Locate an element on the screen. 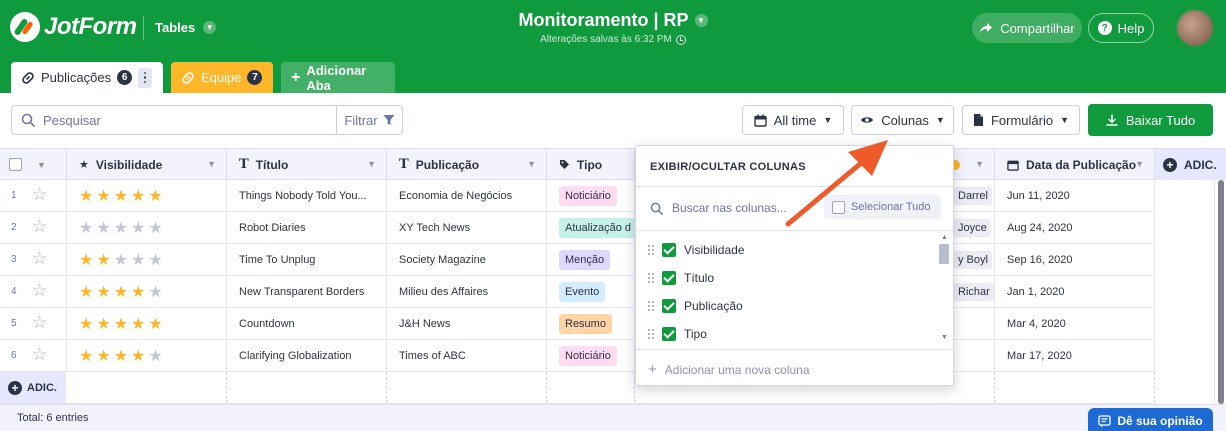  title-cell: Robot Diaries is located at coordinates (307, 227).